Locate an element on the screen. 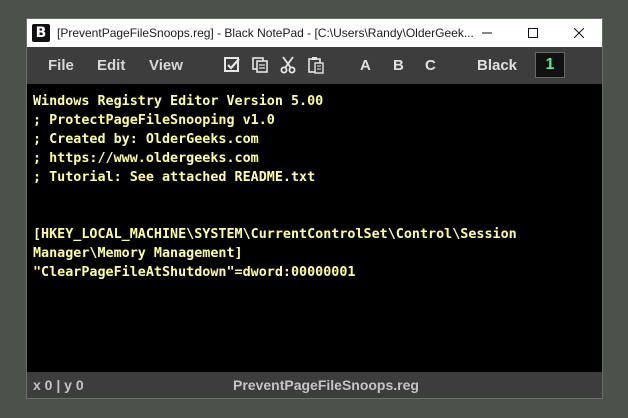  theme-c-button: C is located at coordinates (430, 65).